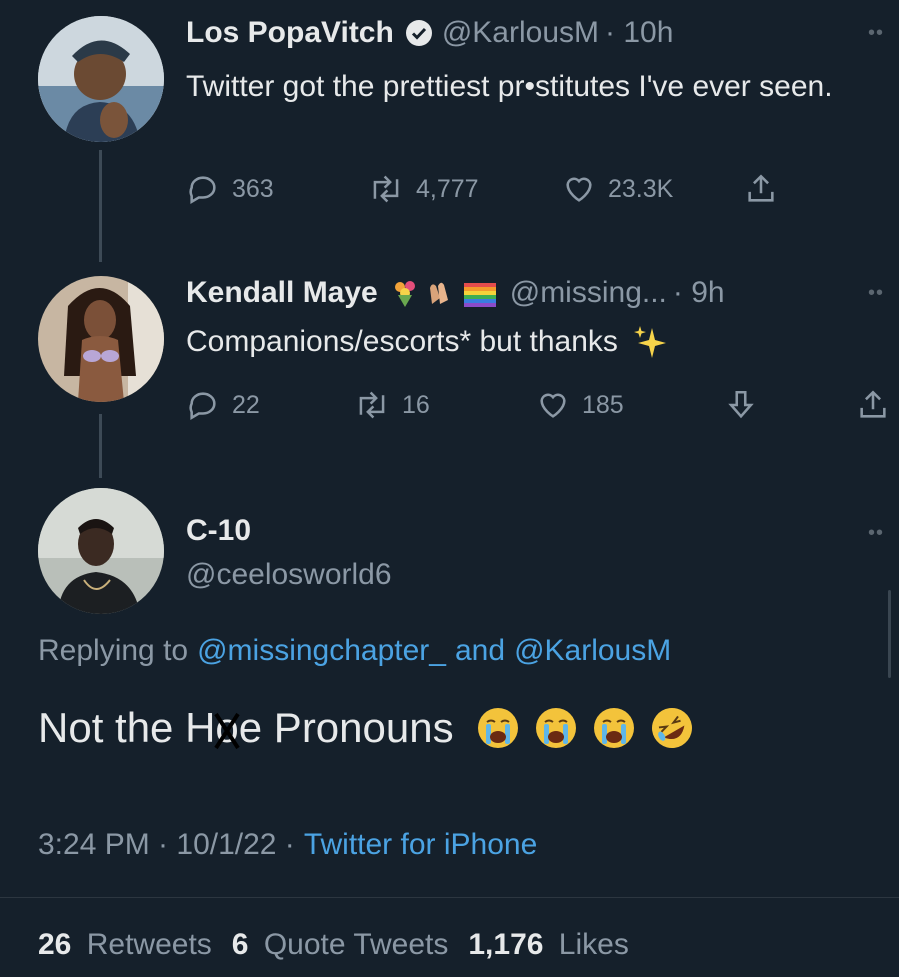 The height and width of the screenshot is (977, 899). Describe the element at coordinates (149, 944) in the screenshot. I see `retweets-label: Retweets` at that location.